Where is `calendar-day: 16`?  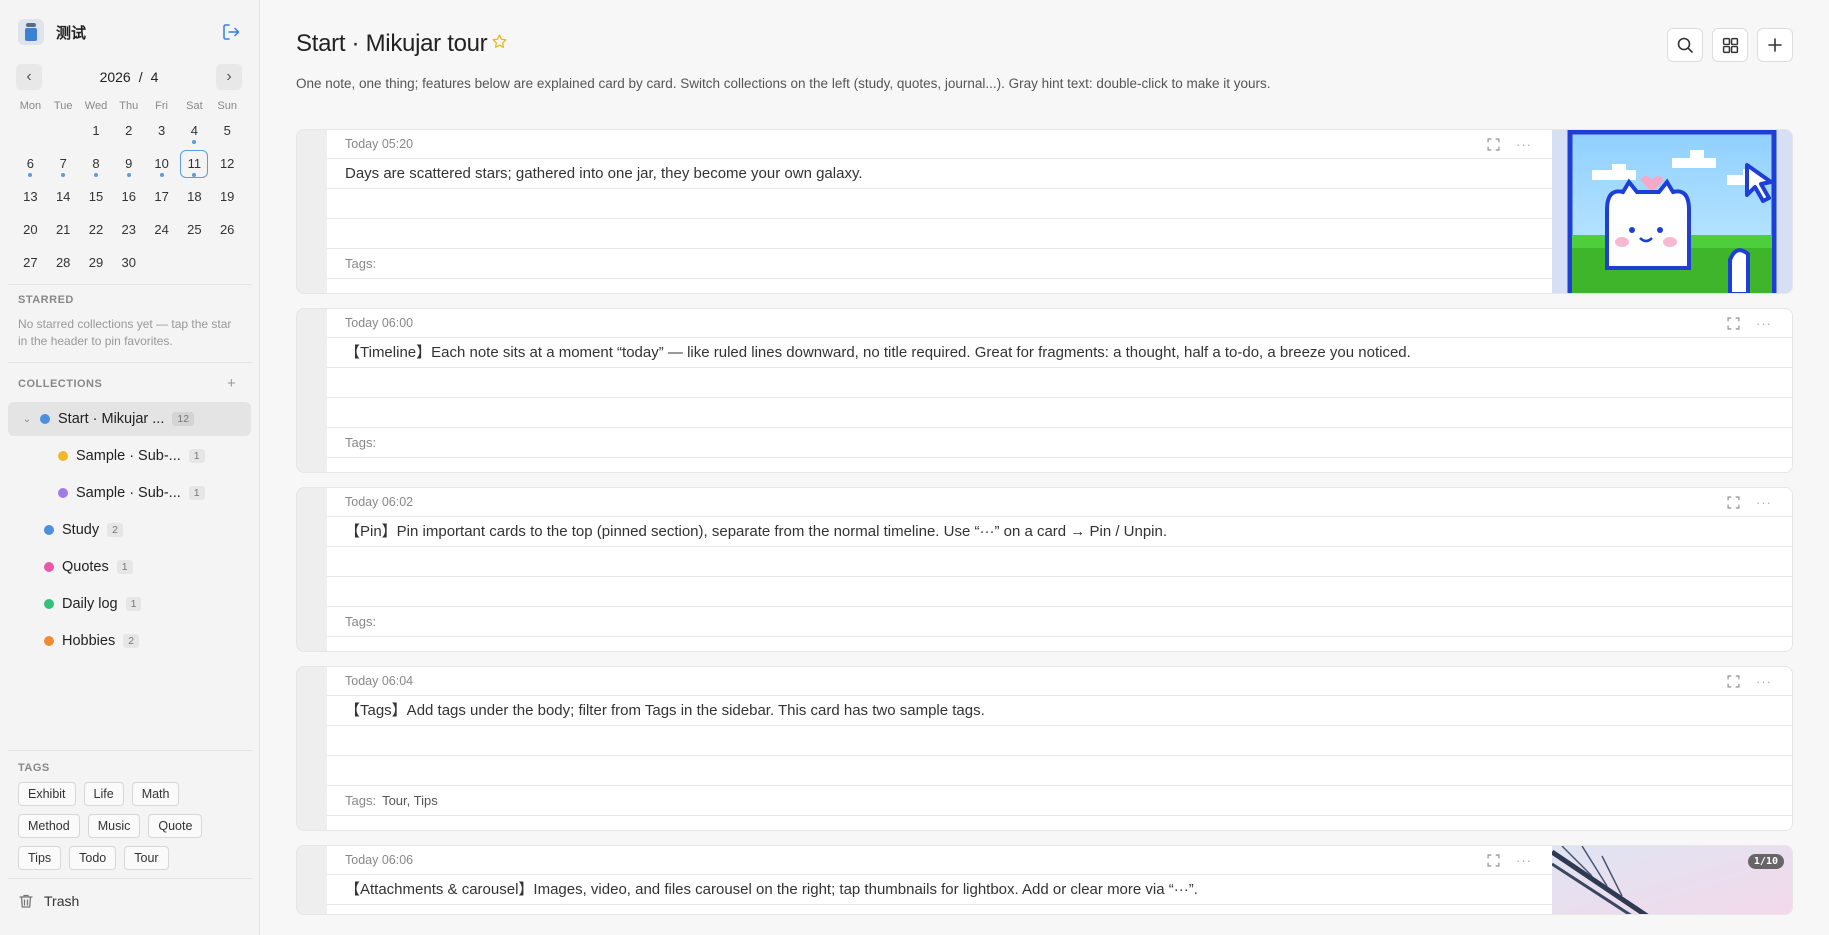 calendar-day: 16 is located at coordinates (128, 196).